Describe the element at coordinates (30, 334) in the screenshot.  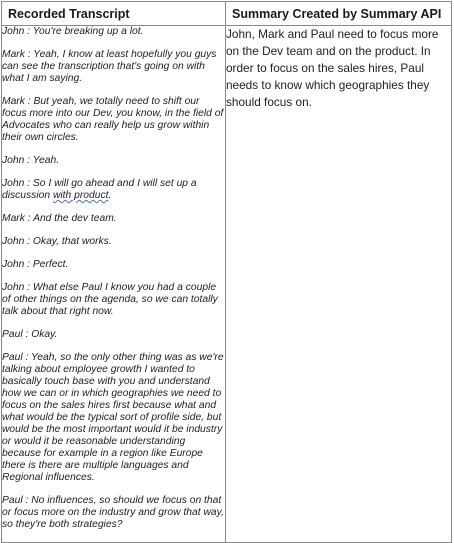
I see `transcript-line: Paul : Okay.` at that location.